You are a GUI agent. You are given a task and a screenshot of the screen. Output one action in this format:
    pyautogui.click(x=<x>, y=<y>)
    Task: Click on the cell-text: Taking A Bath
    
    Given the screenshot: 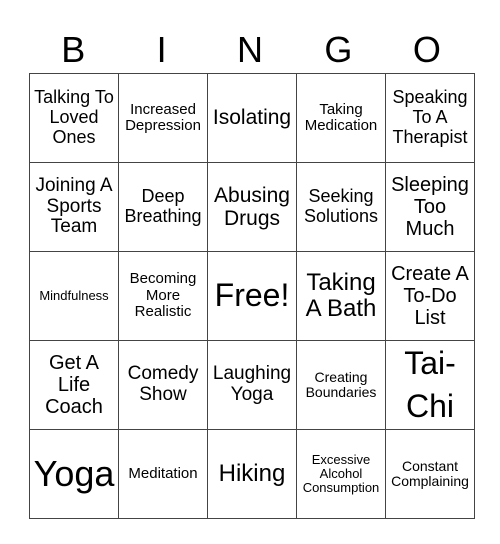 What is the action you would take?
    pyautogui.click(x=341, y=295)
    